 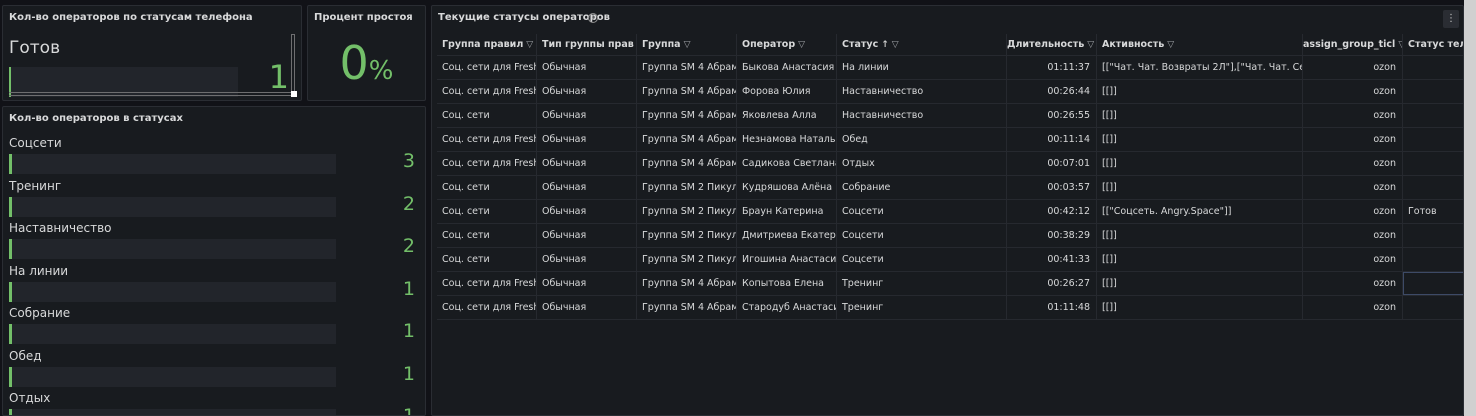 I want to click on bar-gauge-value: 1, so click(x=408, y=331).